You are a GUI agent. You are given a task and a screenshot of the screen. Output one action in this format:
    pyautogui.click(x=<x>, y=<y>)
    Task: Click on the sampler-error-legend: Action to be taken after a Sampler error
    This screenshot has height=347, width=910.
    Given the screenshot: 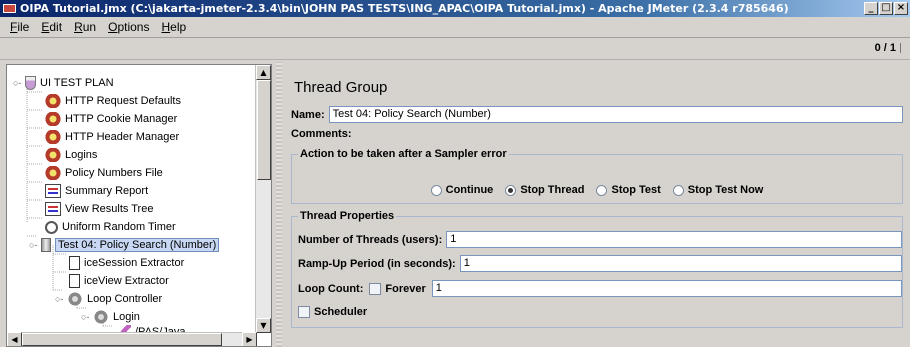 What is the action you would take?
    pyautogui.click(x=403, y=154)
    